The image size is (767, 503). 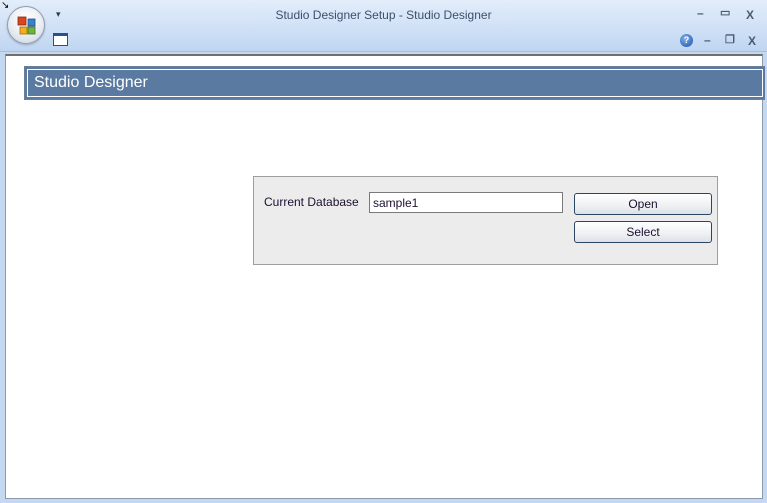 I want to click on select-button: Select, so click(x=643, y=232).